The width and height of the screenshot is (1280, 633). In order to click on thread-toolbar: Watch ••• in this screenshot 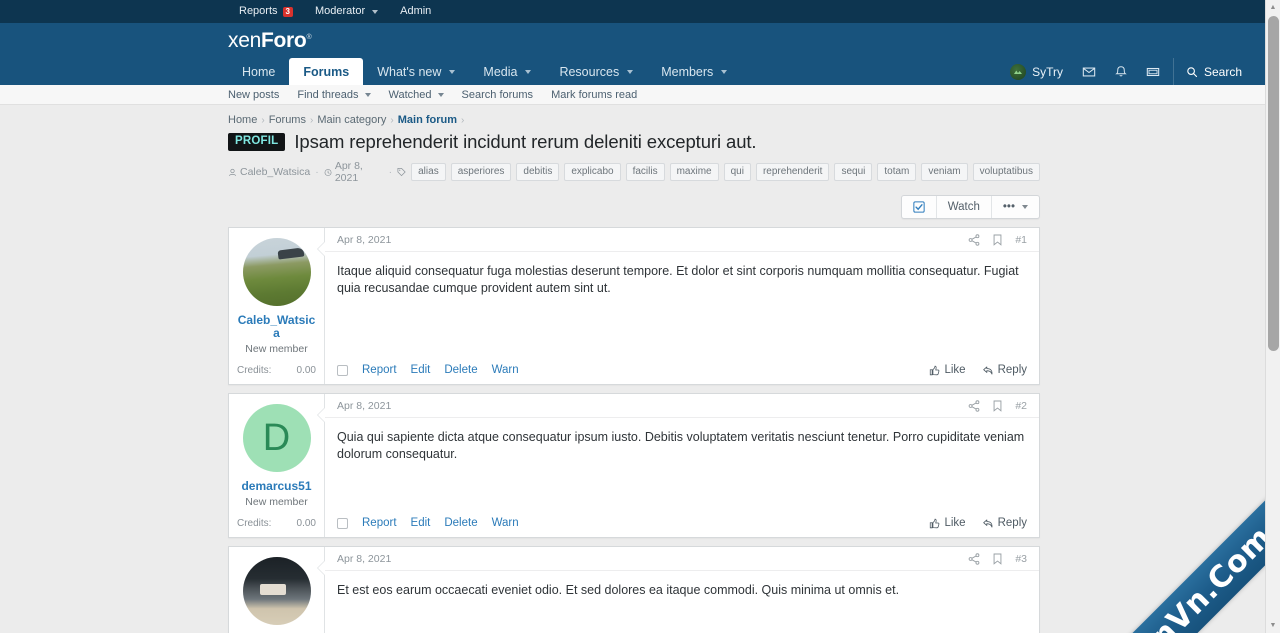, I will do `click(634, 205)`.